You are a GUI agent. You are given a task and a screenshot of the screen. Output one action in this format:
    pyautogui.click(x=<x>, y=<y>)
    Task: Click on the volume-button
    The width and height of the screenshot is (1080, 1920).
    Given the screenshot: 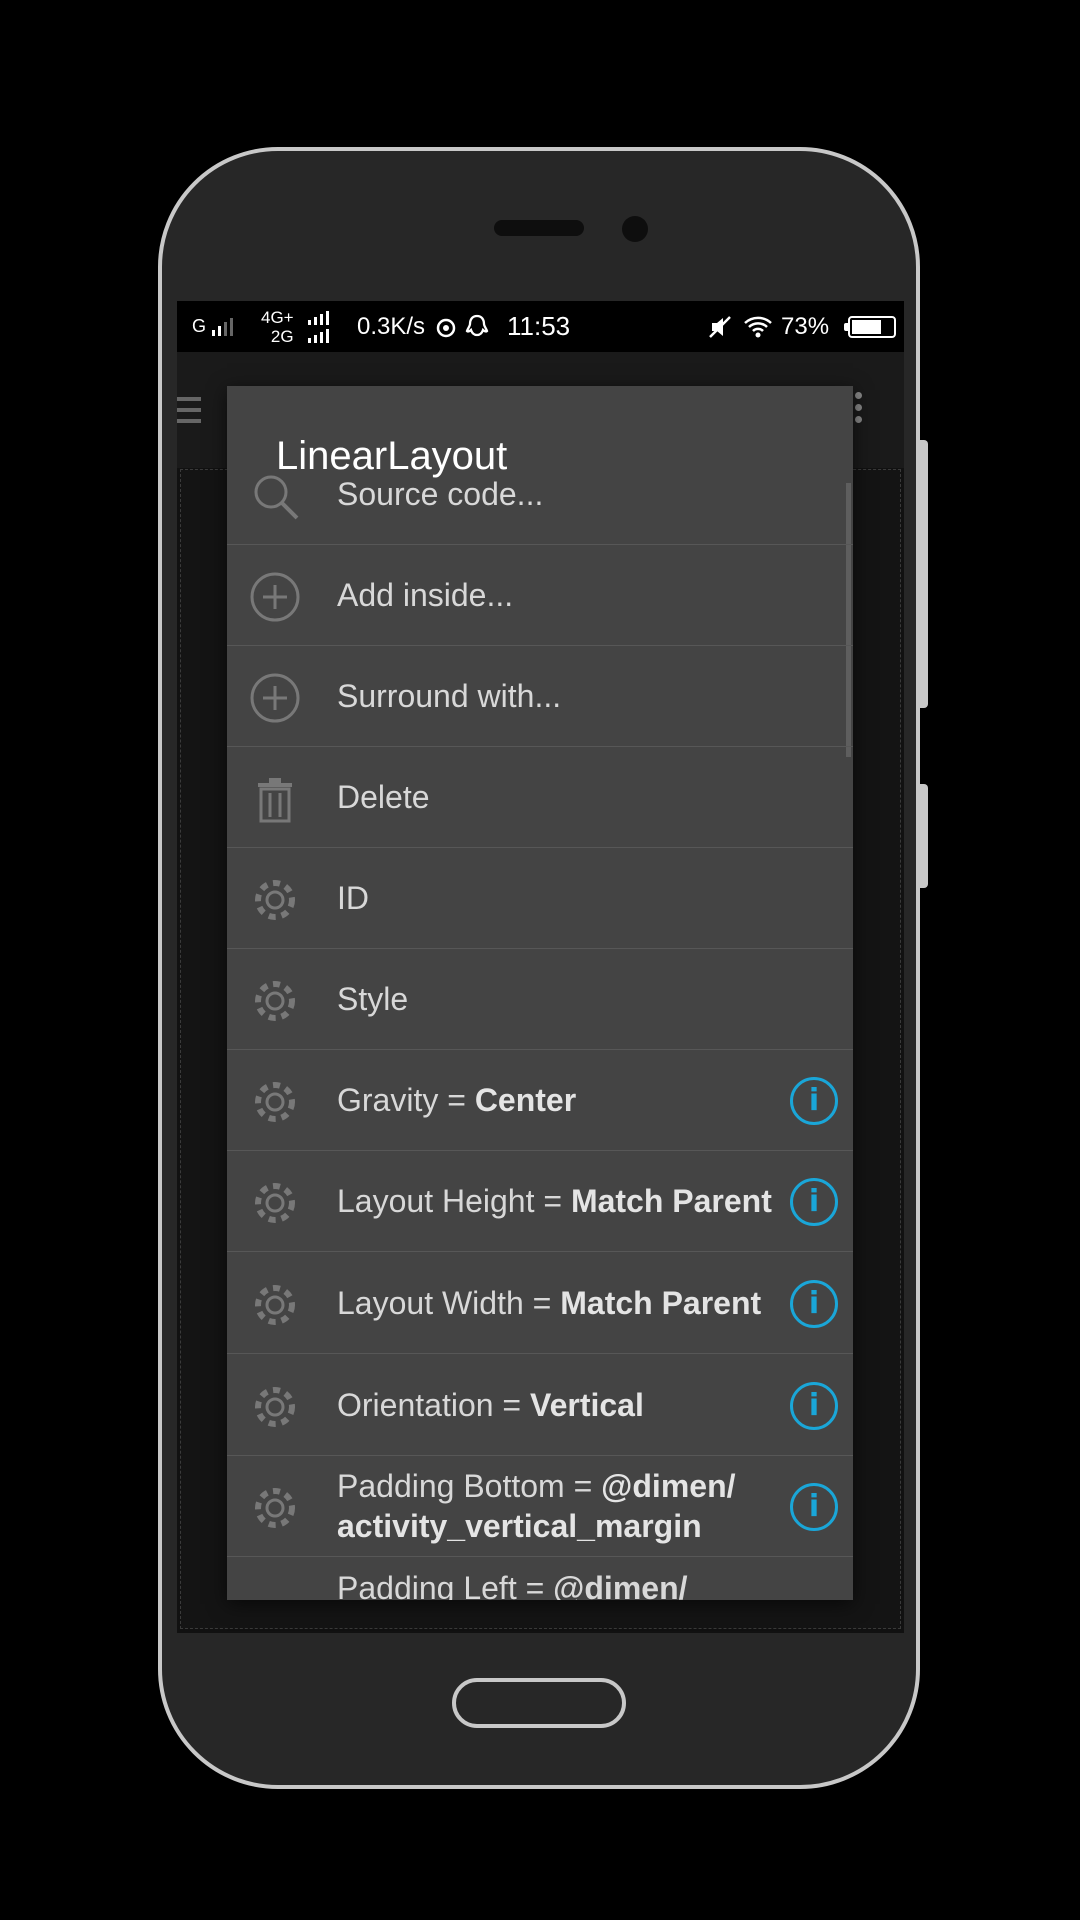 What is the action you would take?
    pyautogui.click(x=924, y=574)
    